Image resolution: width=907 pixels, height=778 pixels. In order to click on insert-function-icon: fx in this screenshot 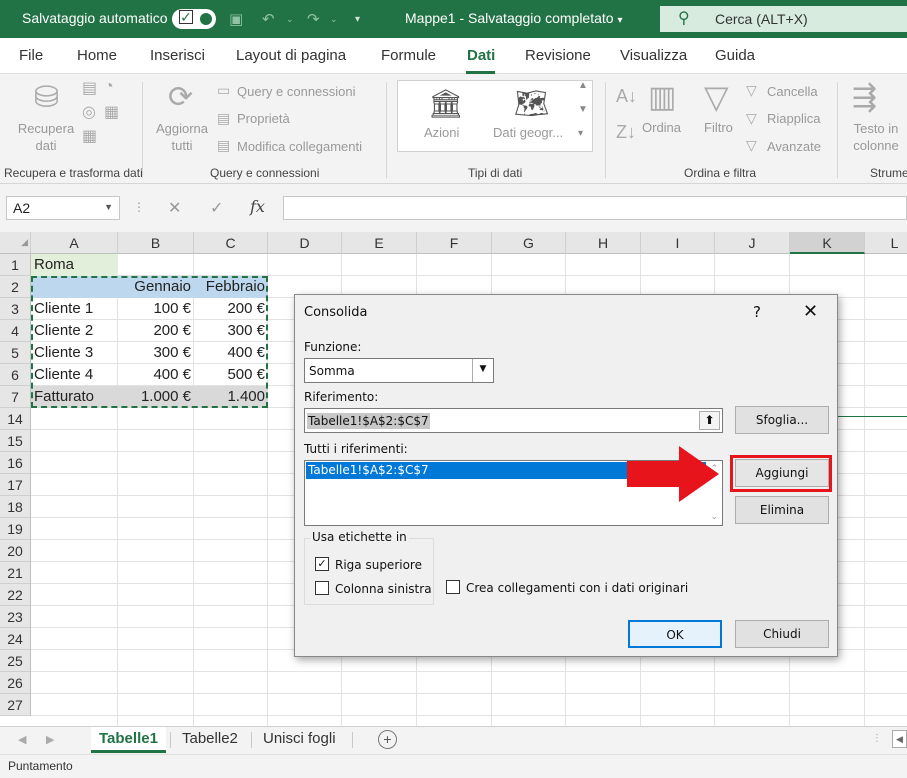, I will do `click(257, 206)`.